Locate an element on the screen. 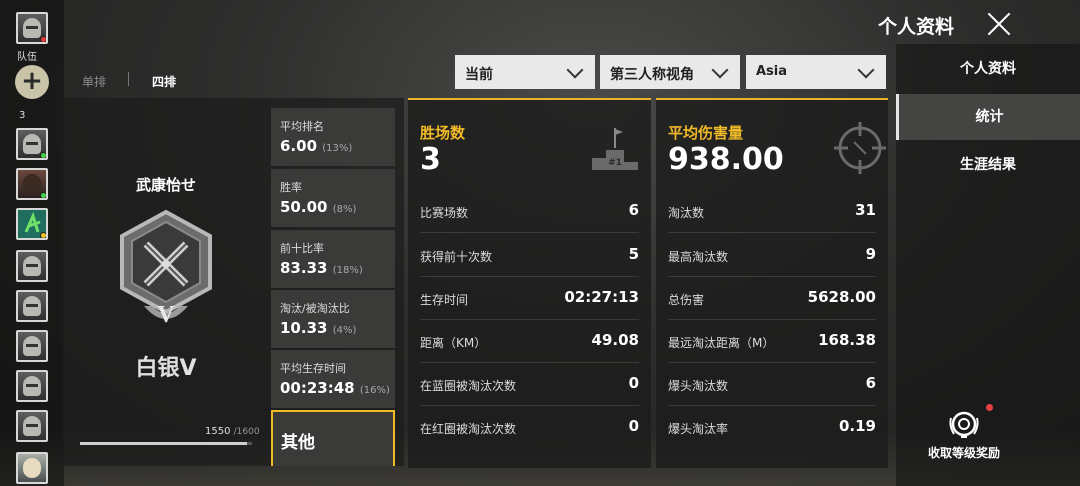 The height and width of the screenshot is (486, 1080). stat-row-label: 总伤害 is located at coordinates (686, 300).